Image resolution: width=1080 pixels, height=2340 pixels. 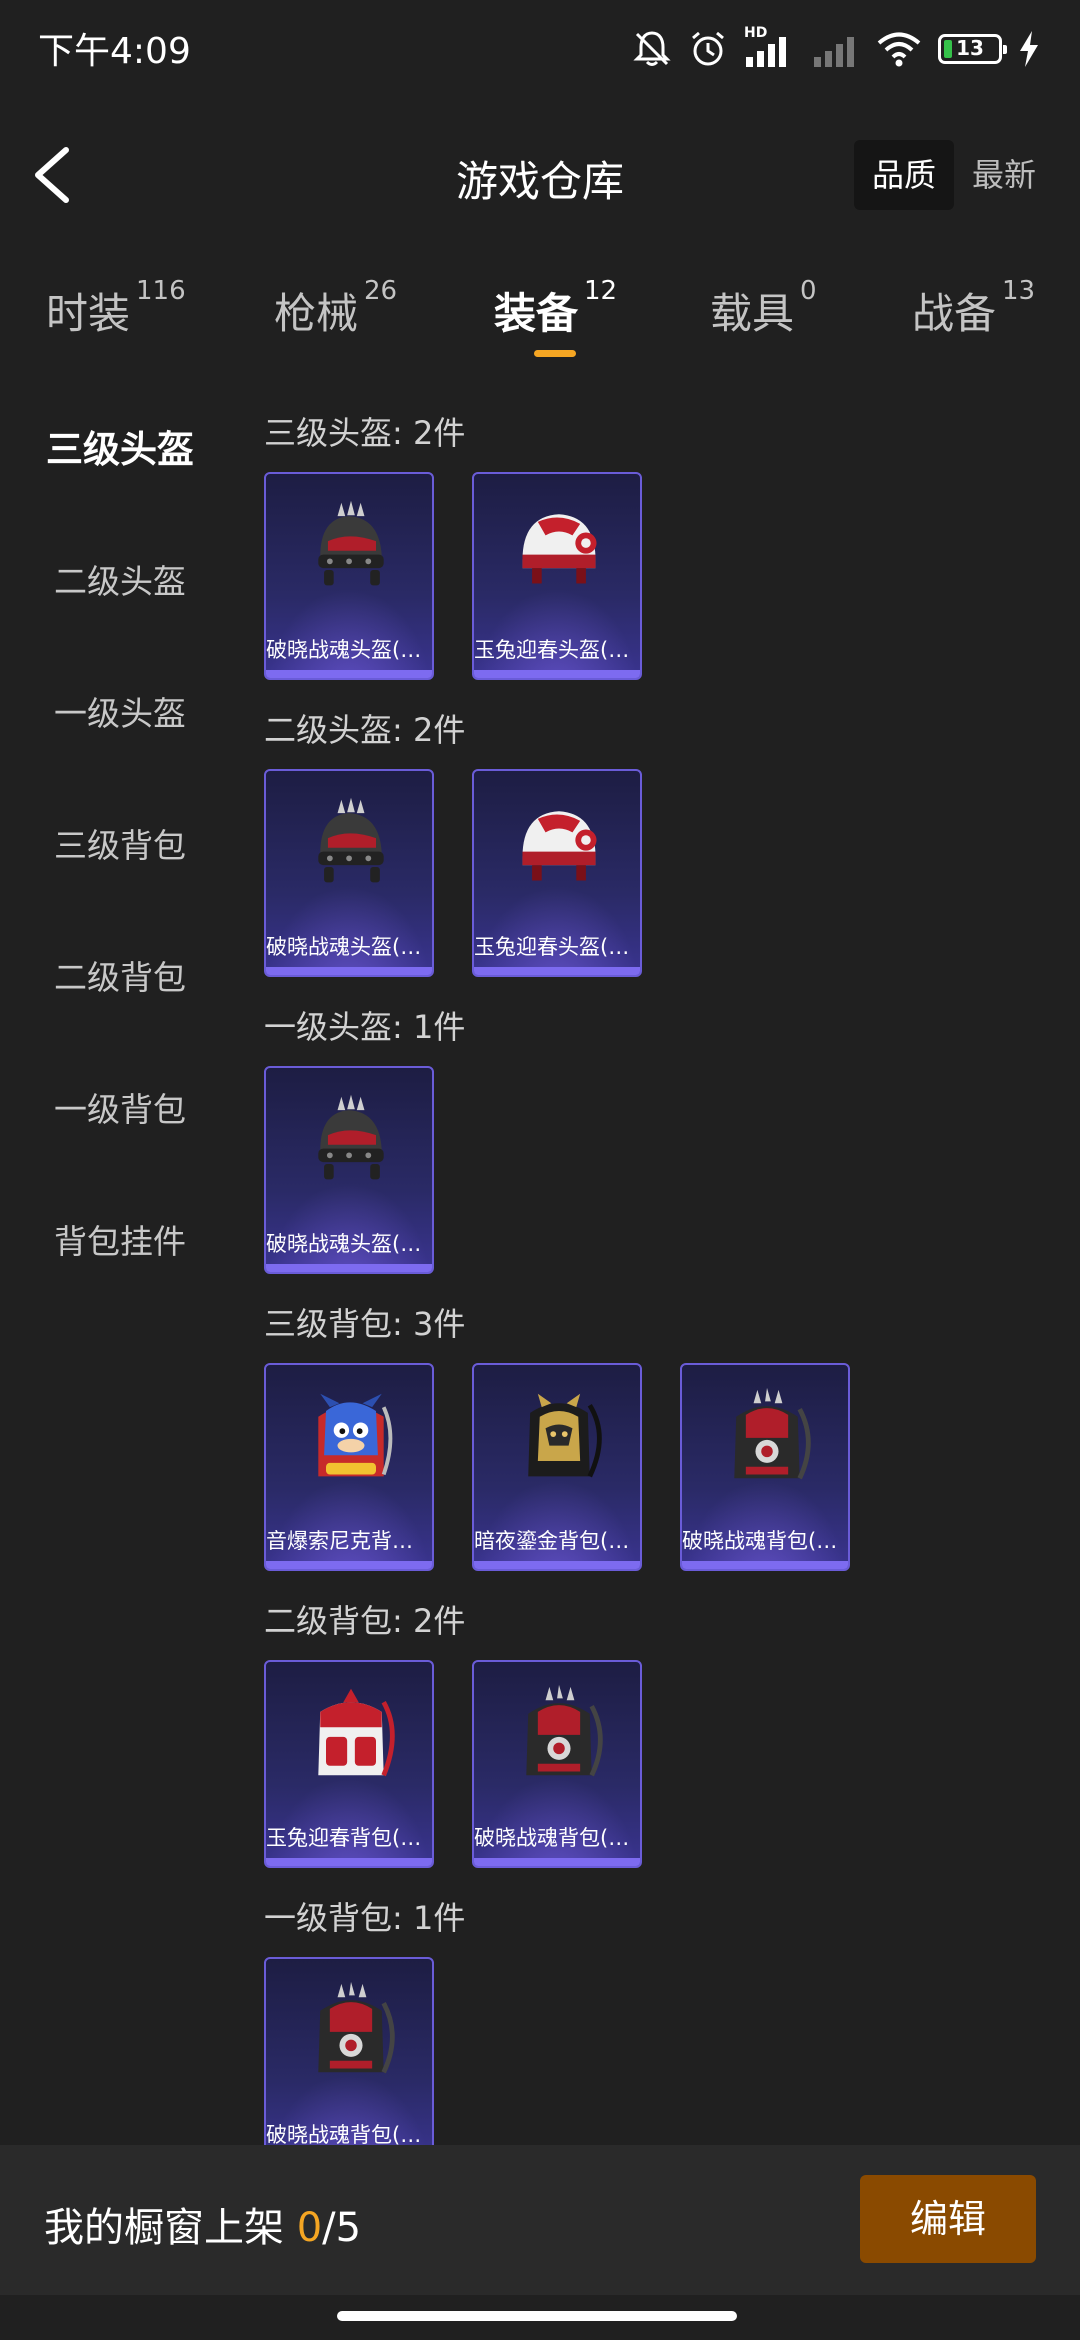 I want to click on tab-count: 0, so click(x=808, y=291).